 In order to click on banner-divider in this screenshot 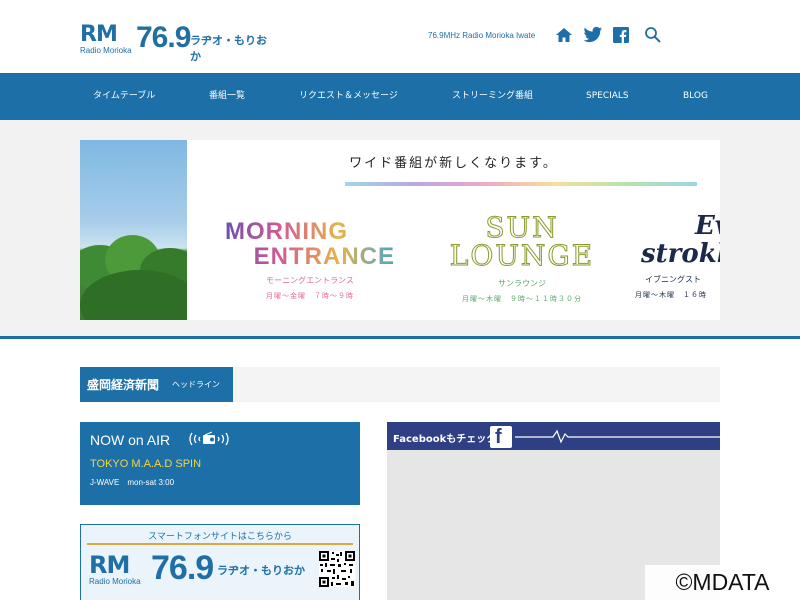, I will do `click(400, 337)`.